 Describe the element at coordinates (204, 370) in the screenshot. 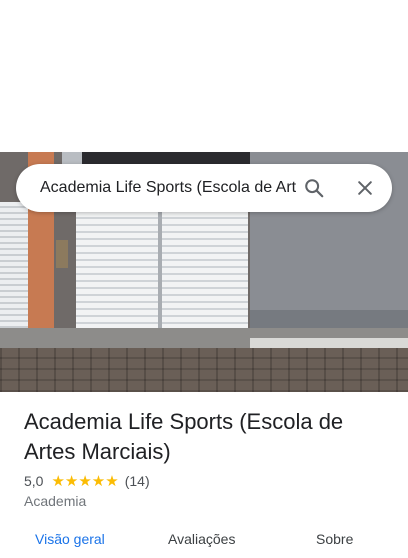

I see `photo-street` at that location.